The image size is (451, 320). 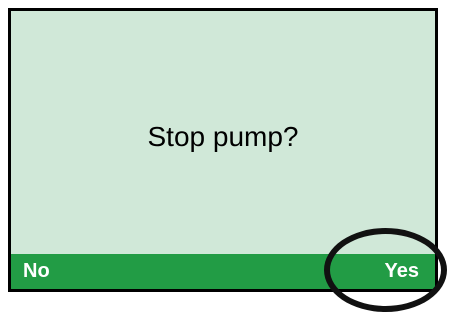 I want to click on softkey-bar: No Yes, so click(x=223, y=271).